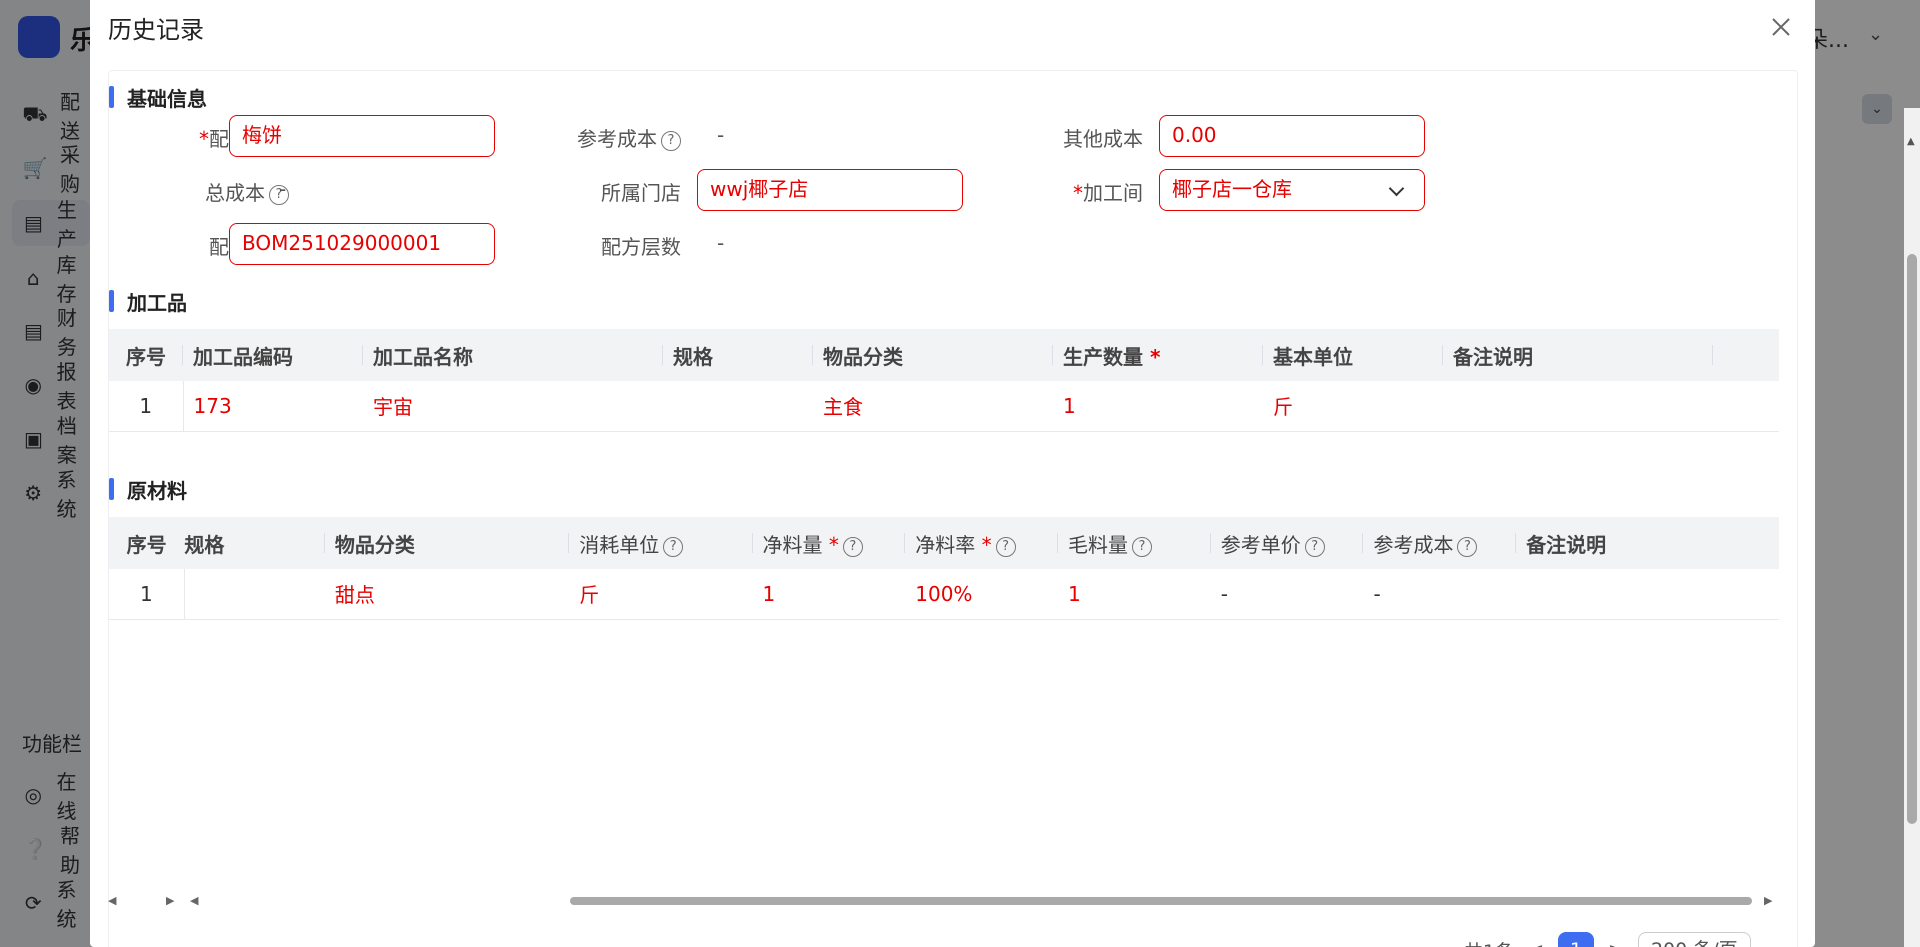 Image resolution: width=1920 pixels, height=947 pixels. What do you see at coordinates (1746, 355) in the screenshot?
I see `col-header-empty` at bounding box center [1746, 355].